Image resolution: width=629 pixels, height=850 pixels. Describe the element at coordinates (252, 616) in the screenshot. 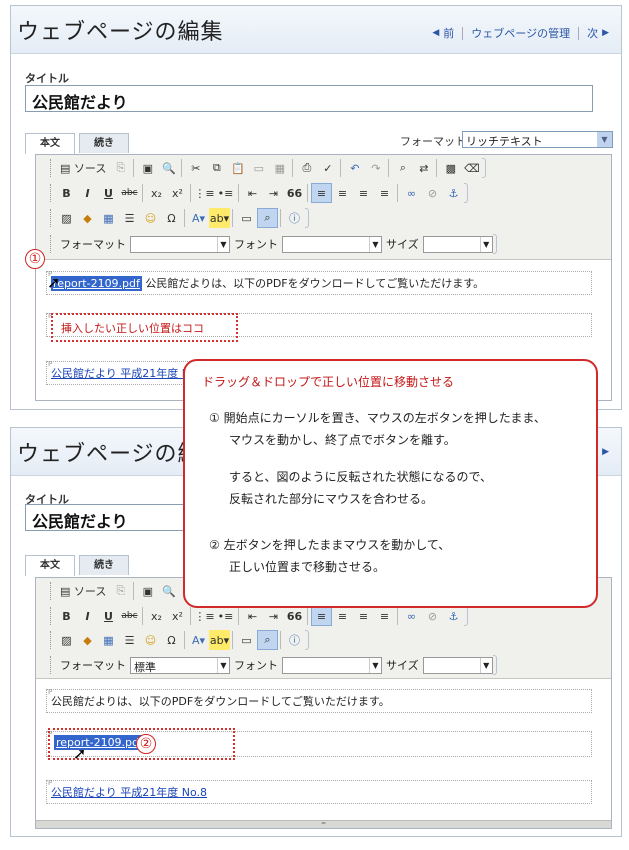

I see `outdent-icon: ⇤` at that location.